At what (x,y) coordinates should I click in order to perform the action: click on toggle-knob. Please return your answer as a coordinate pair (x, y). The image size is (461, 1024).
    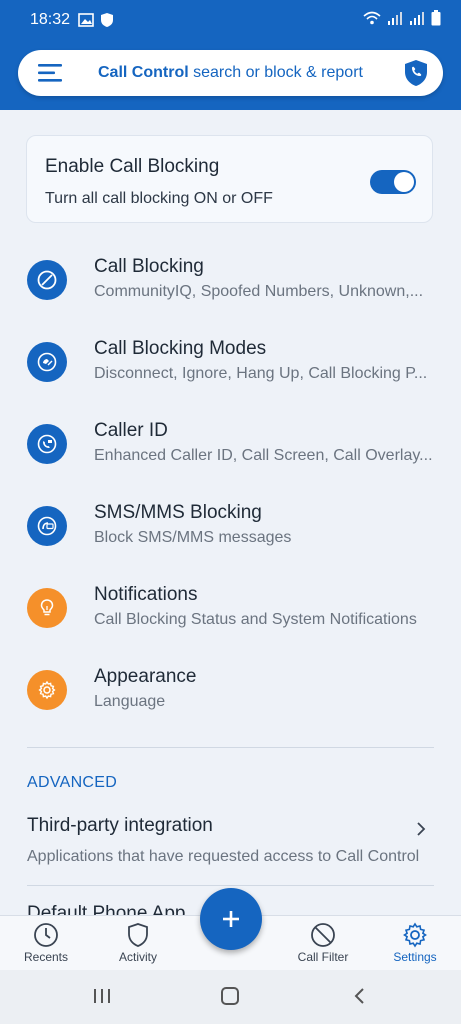
    Looking at the image, I should click on (404, 182).